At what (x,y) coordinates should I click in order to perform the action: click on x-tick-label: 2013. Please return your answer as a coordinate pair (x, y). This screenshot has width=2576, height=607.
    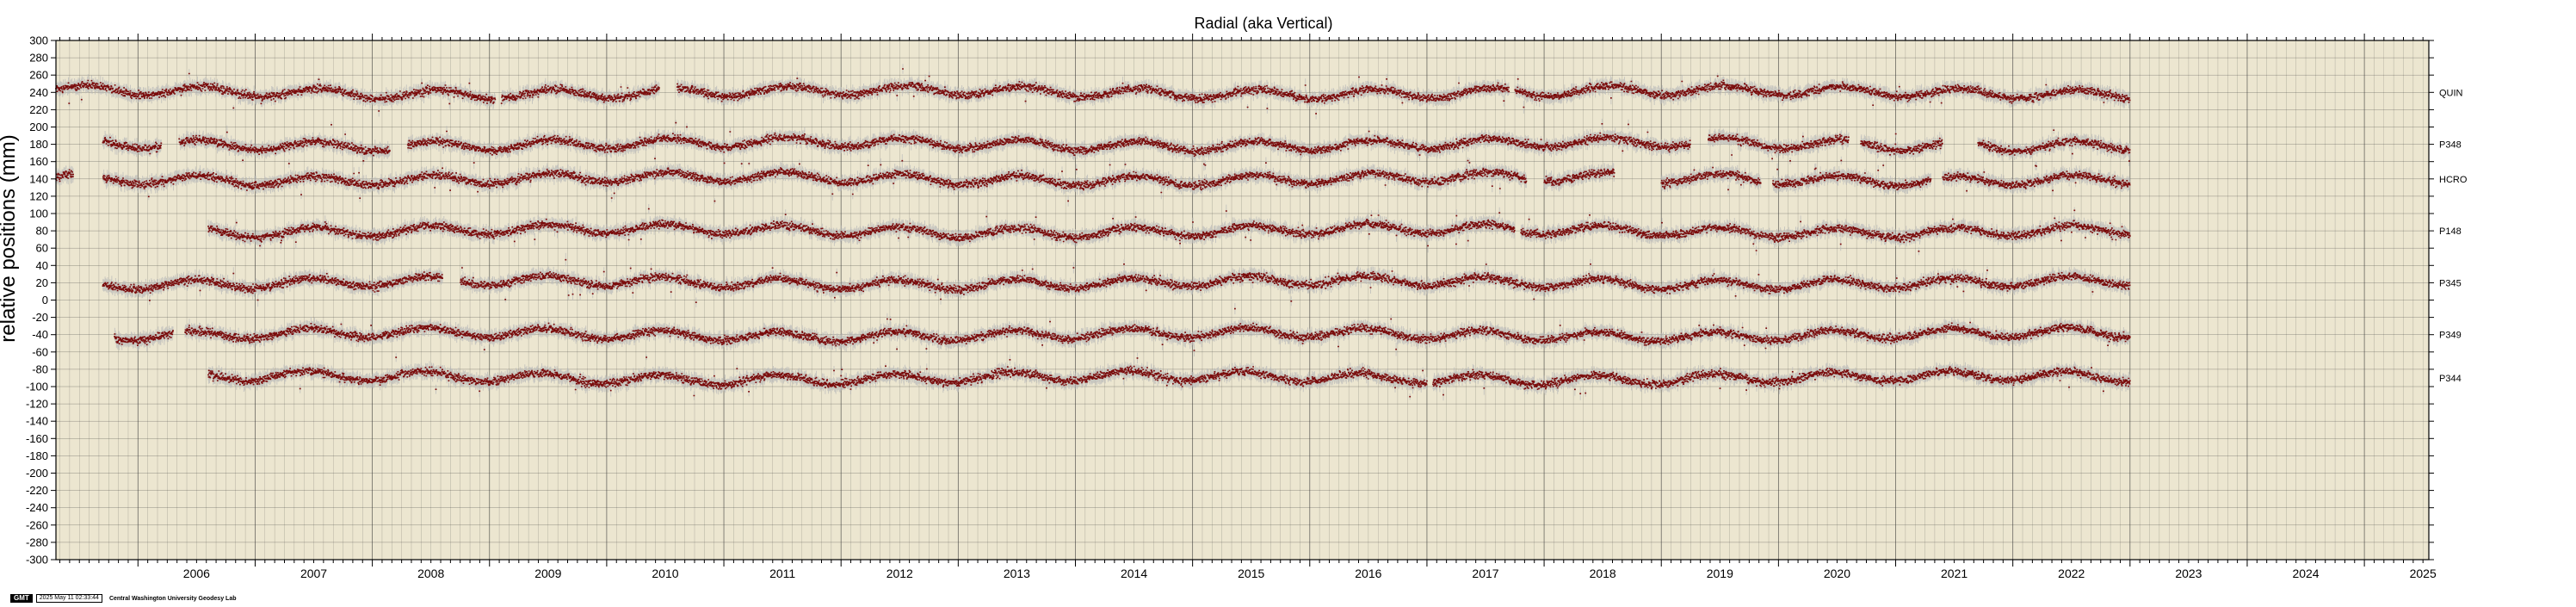
    Looking at the image, I should click on (1017, 573).